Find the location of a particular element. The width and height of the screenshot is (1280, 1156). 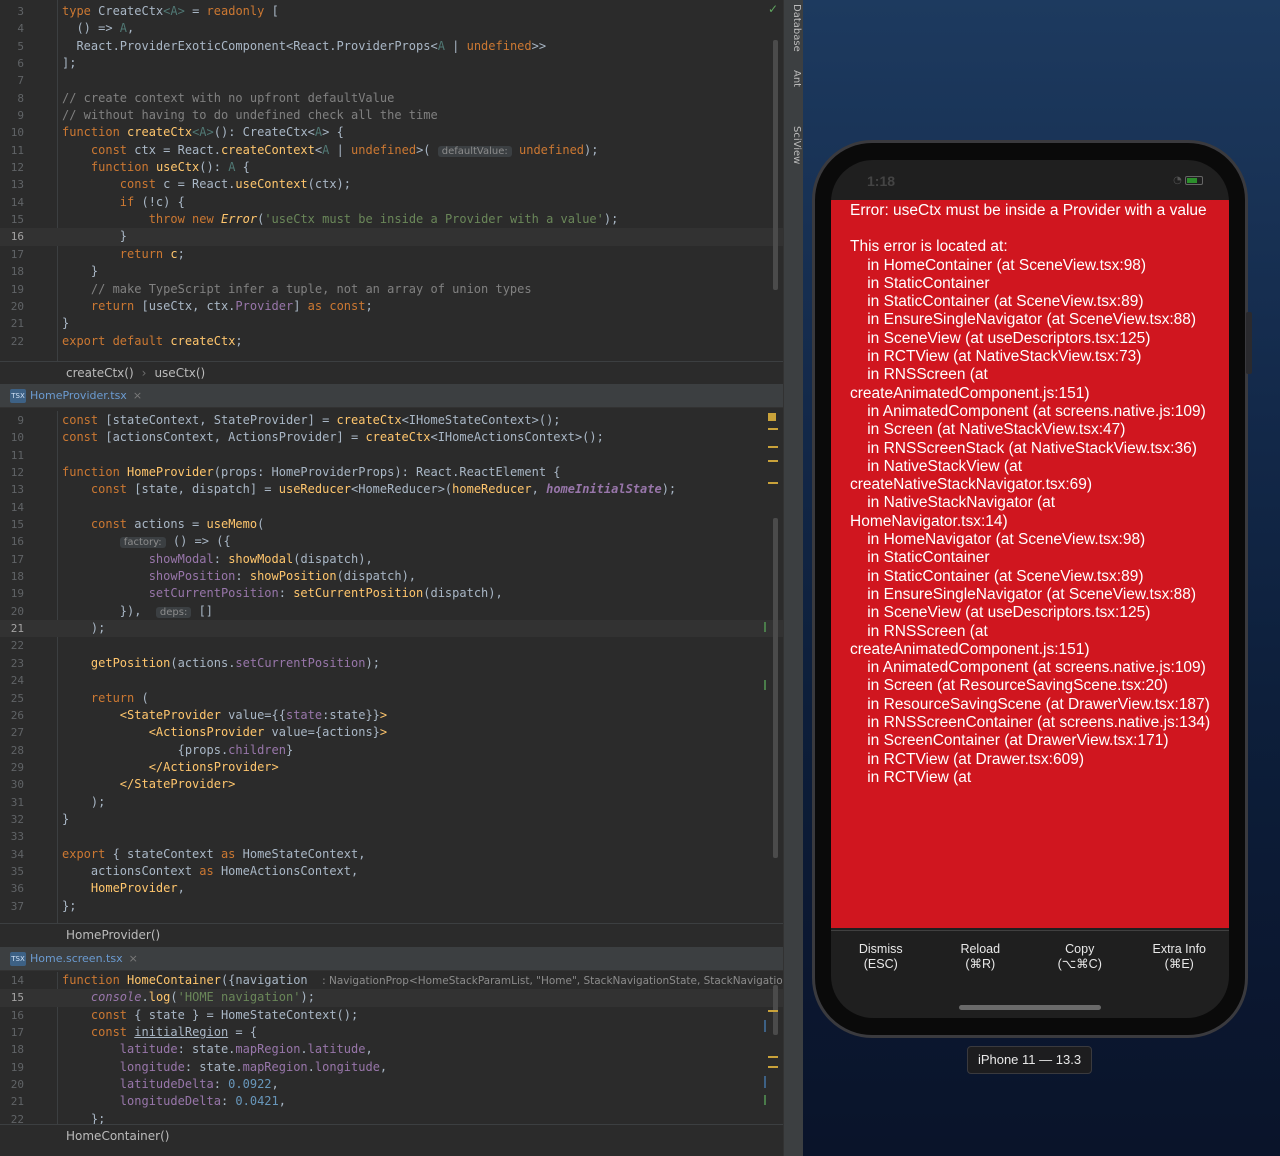

code-line: 30 </StateProvider> is located at coordinates (391, 784).